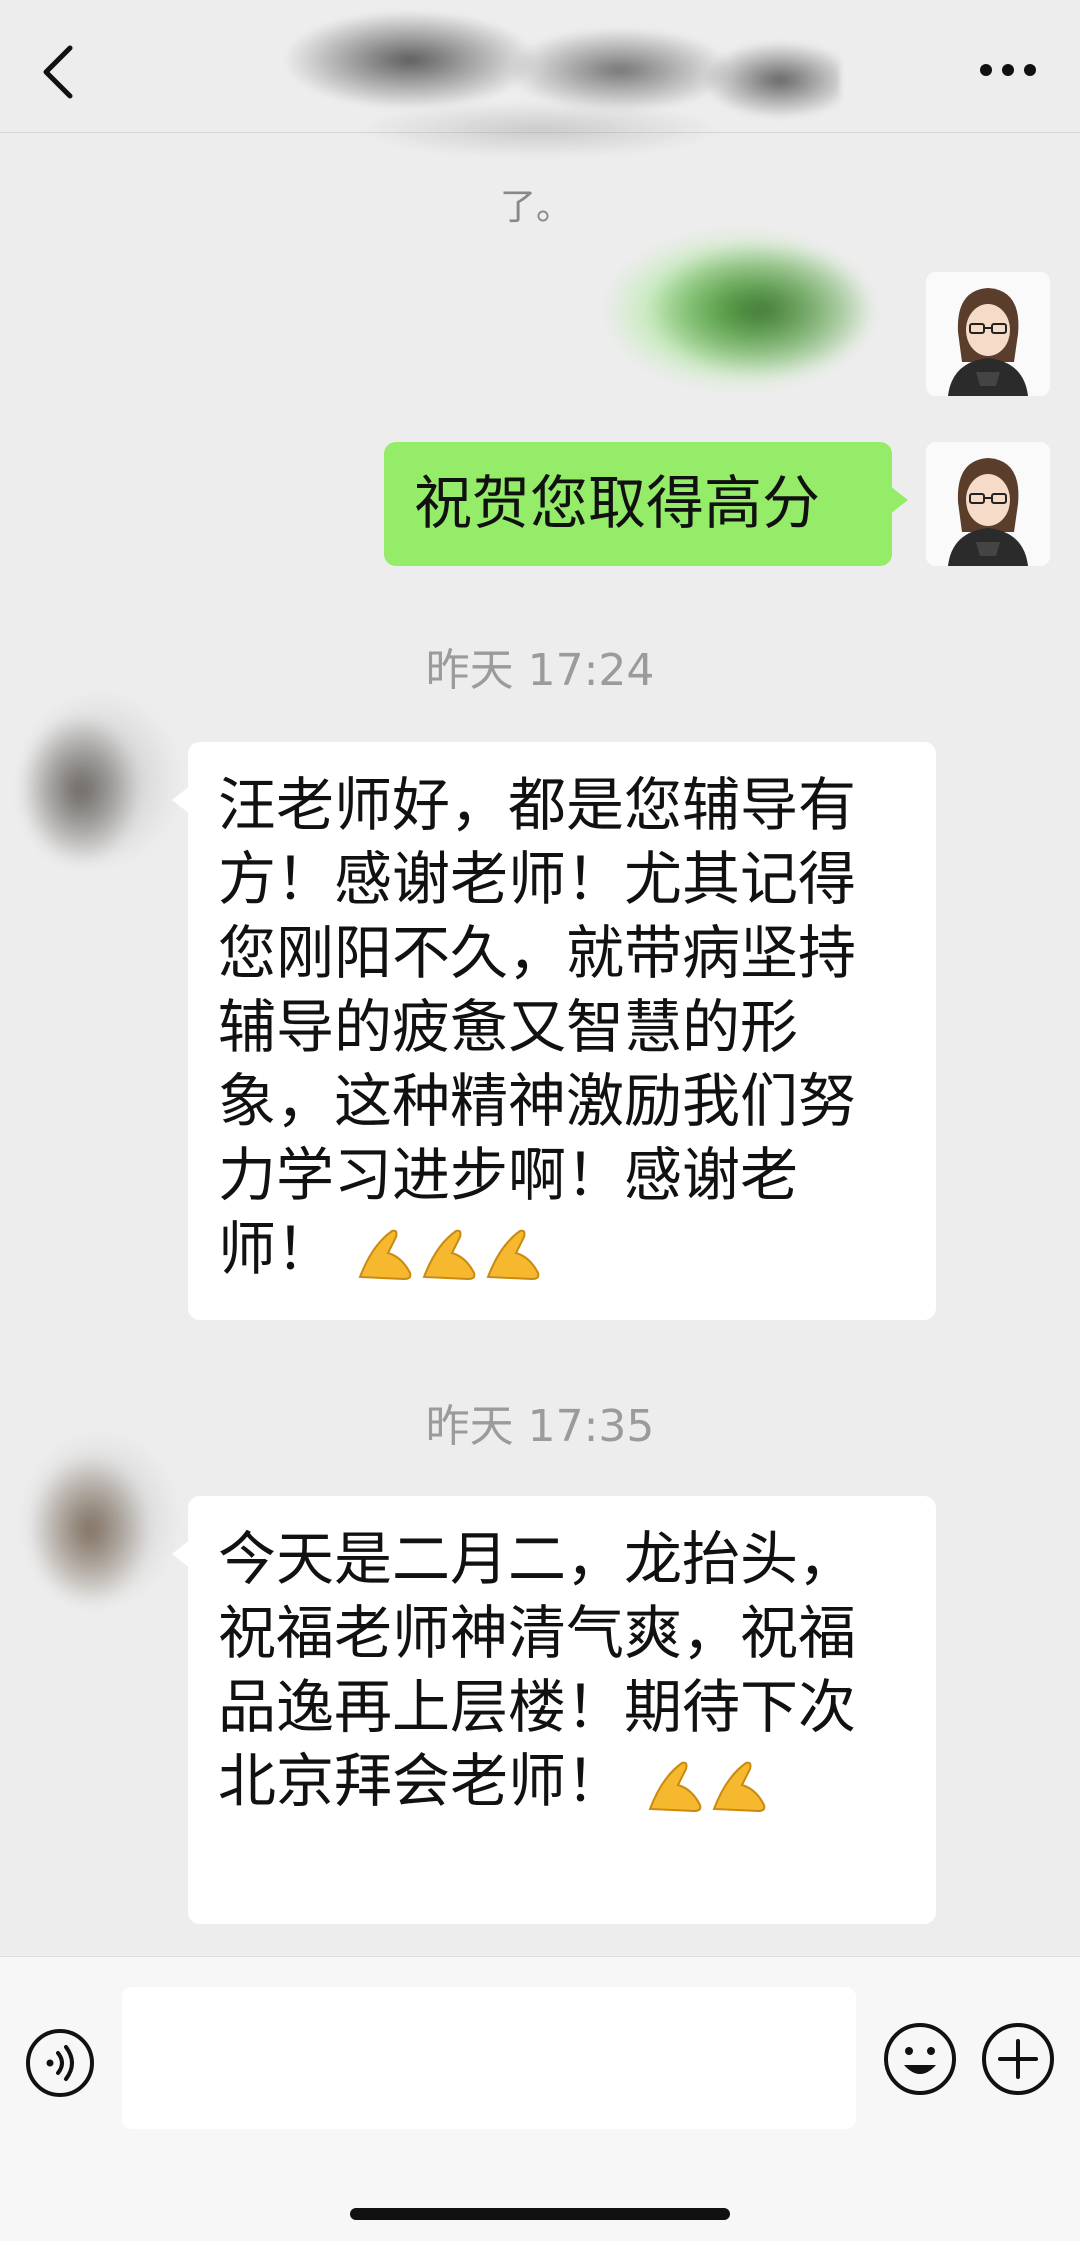  What do you see at coordinates (536, 207) in the screenshot?
I see `clipped-message-text: 了。` at bounding box center [536, 207].